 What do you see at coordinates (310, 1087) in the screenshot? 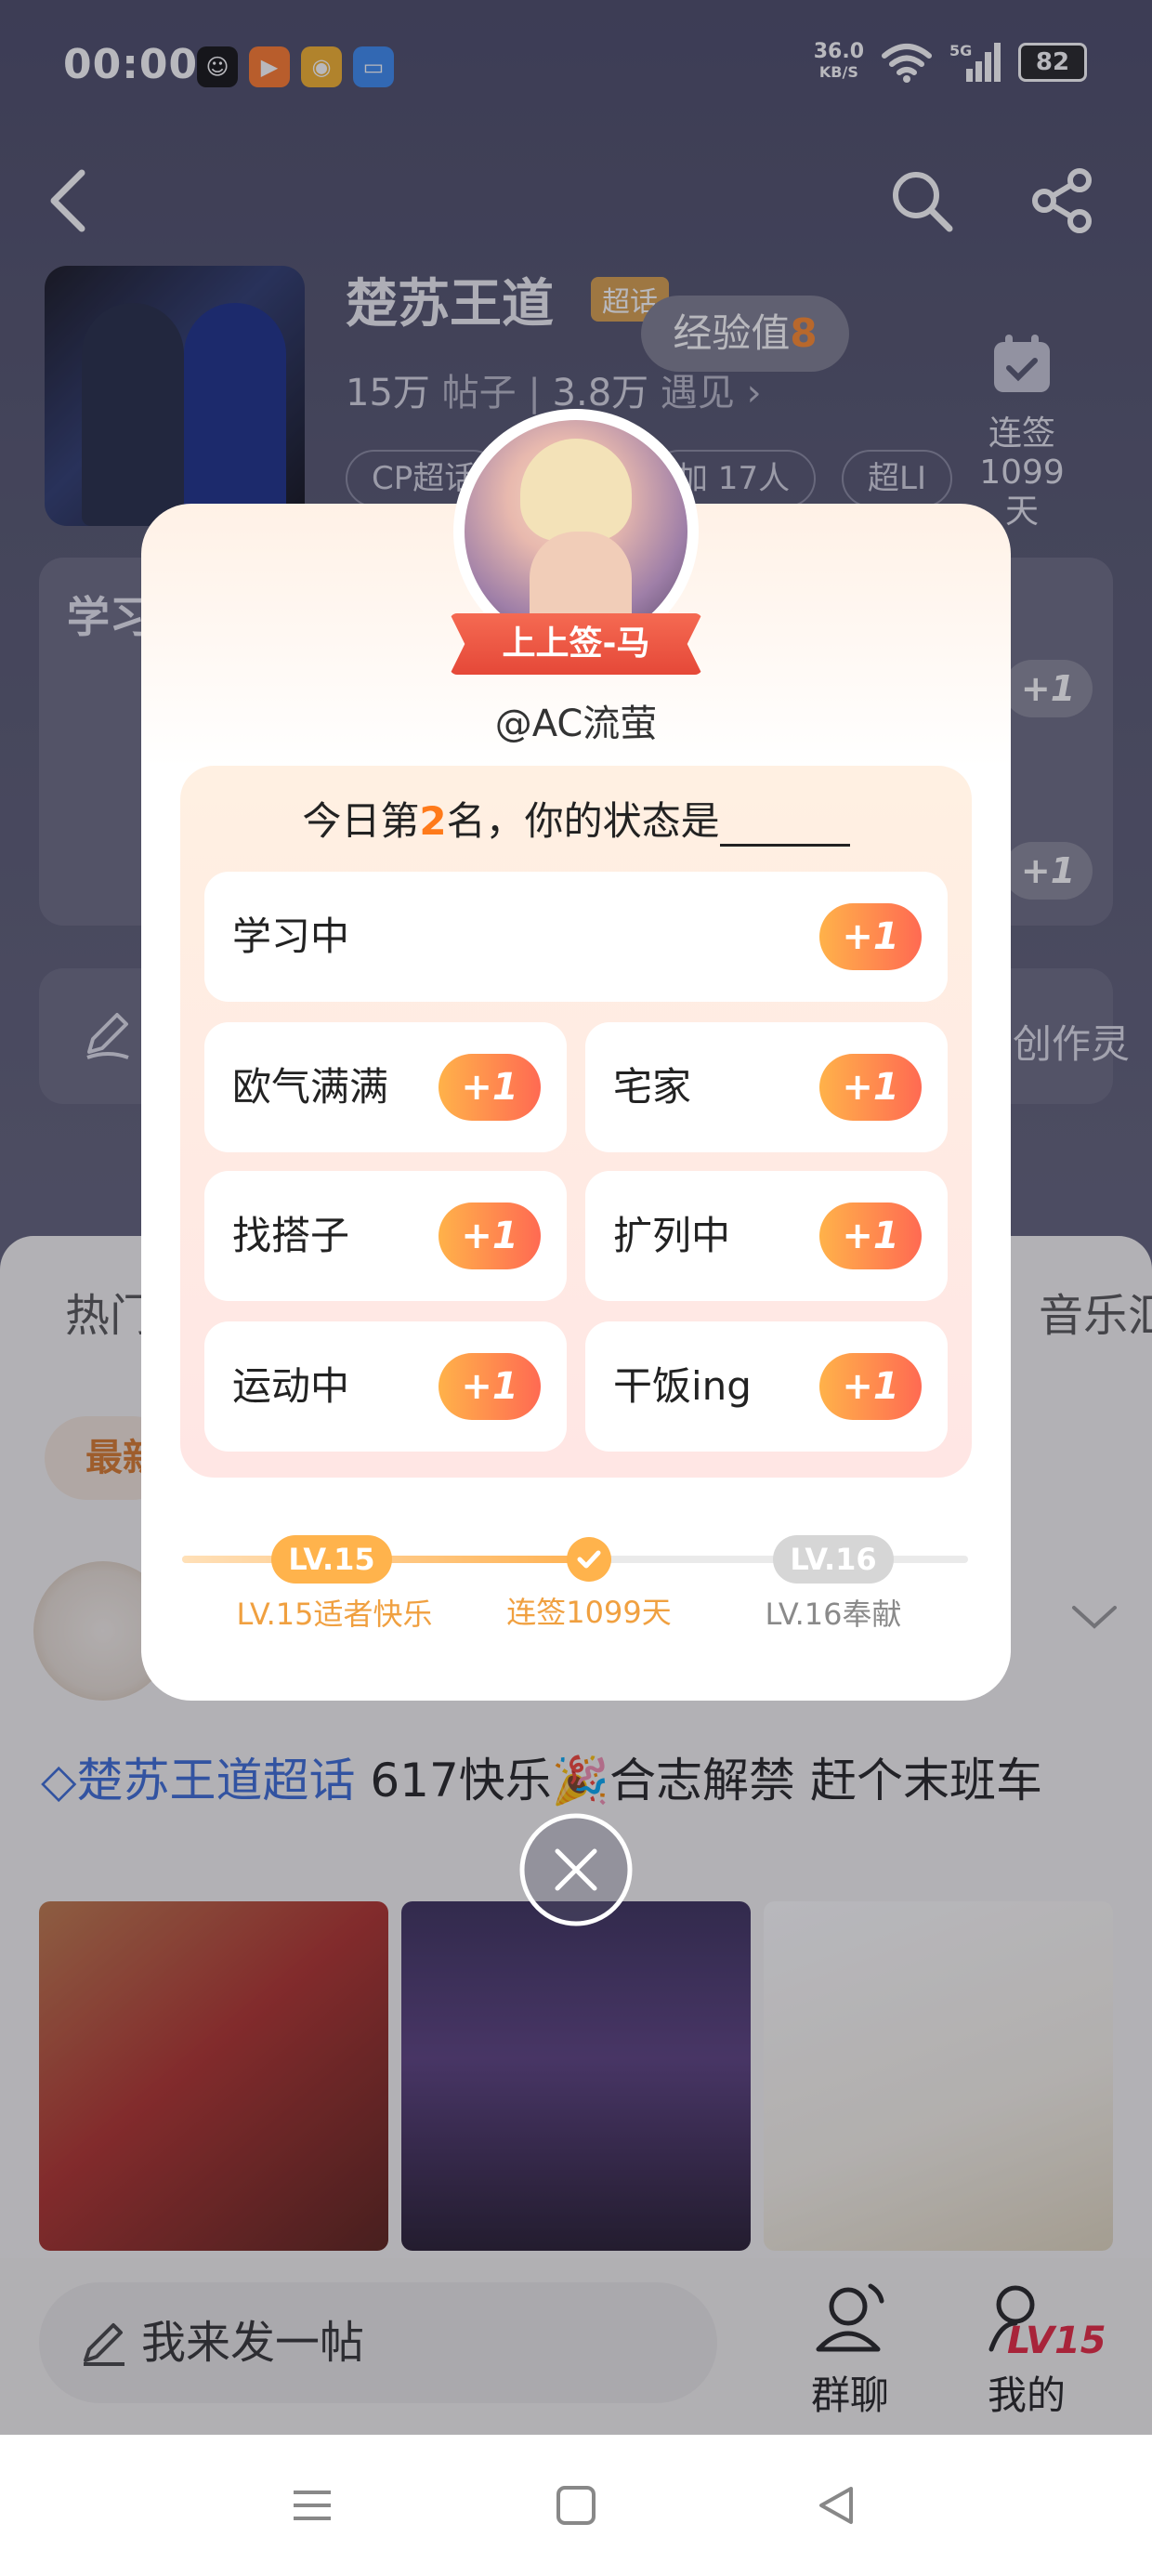
I see `status-option-label: 欧气满满` at bounding box center [310, 1087].